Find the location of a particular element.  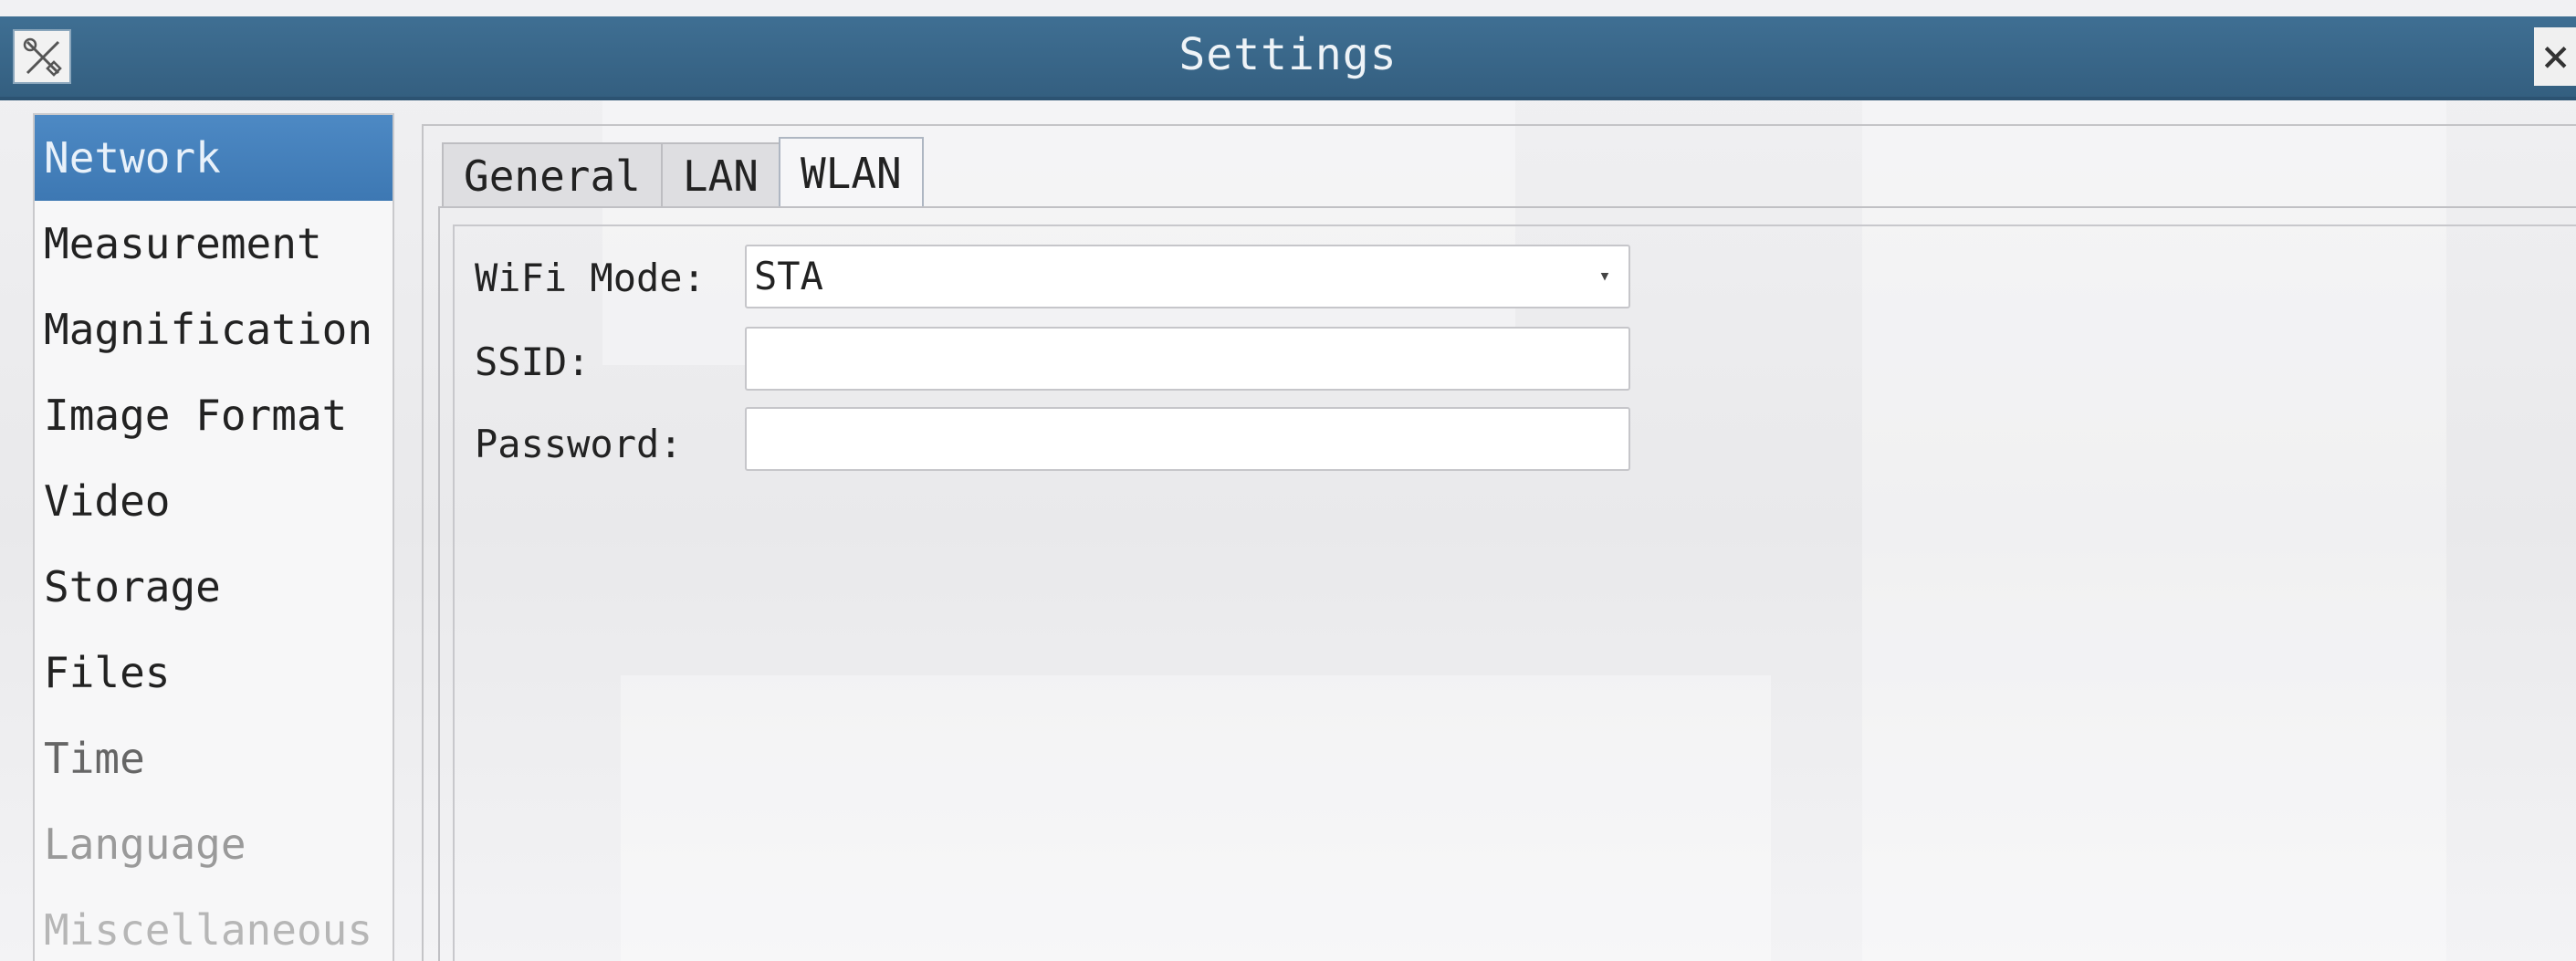

ssid-field is located at coordinates (1187, 359).